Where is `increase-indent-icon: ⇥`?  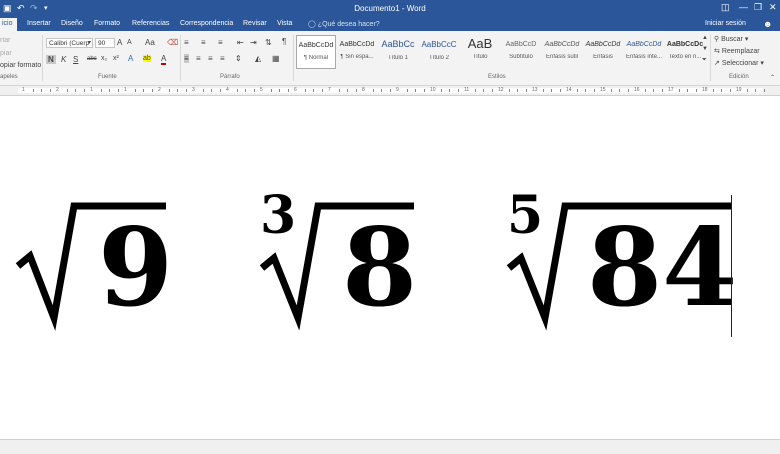
increase-indent-icon: ⇥ is located at coordinates (253, 42).